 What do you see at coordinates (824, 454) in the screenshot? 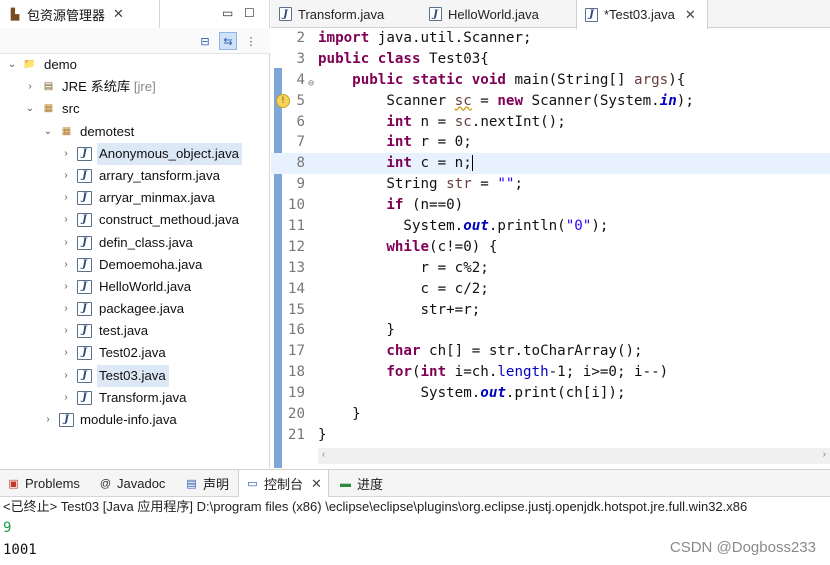
I see `scroll-right-icon: ›` at bounding box center [824, 454].